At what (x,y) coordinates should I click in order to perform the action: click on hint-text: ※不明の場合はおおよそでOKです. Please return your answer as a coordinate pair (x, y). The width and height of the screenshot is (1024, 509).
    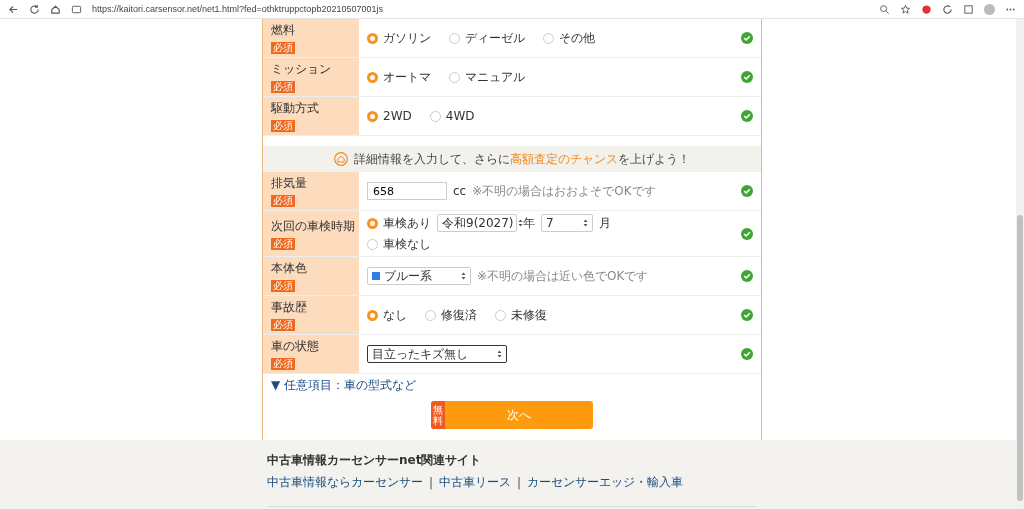
    Looking at the image, I should click on (564, 191).